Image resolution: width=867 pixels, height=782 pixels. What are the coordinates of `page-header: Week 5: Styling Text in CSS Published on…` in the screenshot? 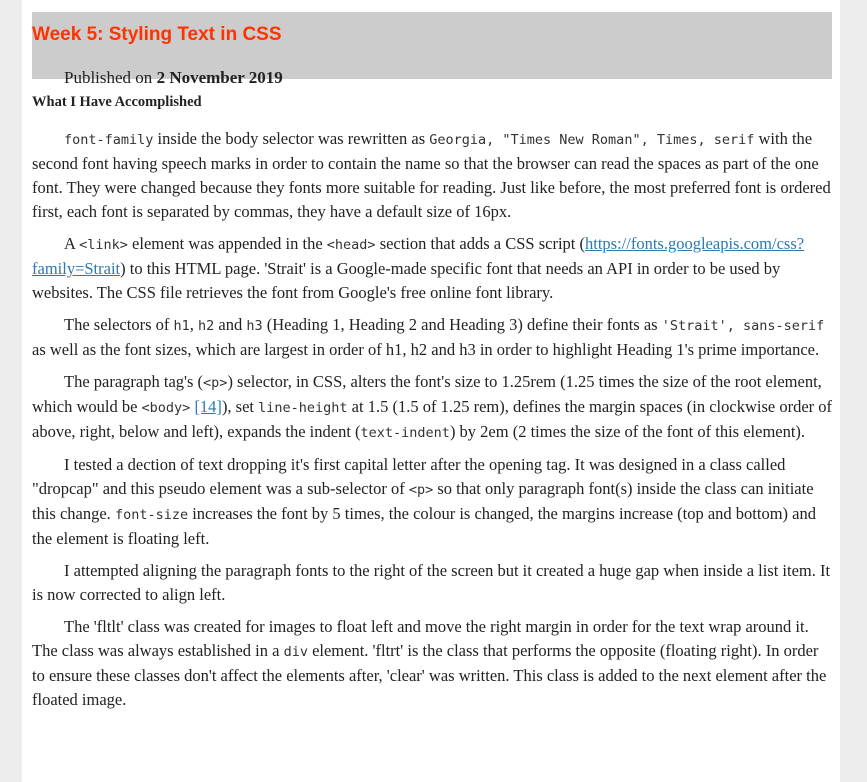 It's located at (432, 49).